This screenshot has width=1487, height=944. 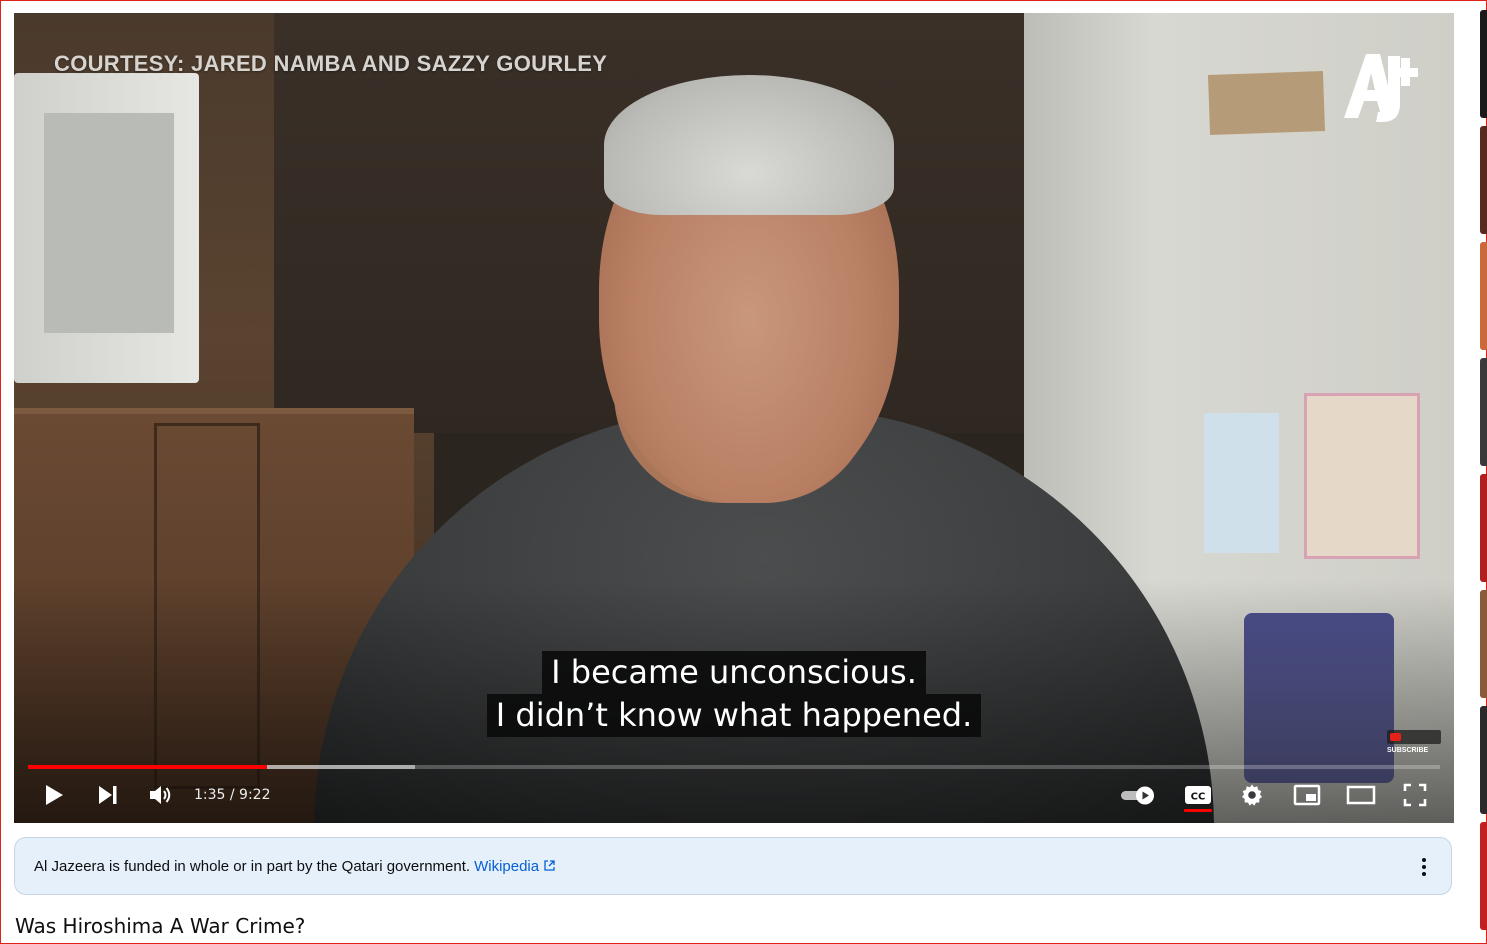 I want to click on mute-button, so click(x=160, y=795).